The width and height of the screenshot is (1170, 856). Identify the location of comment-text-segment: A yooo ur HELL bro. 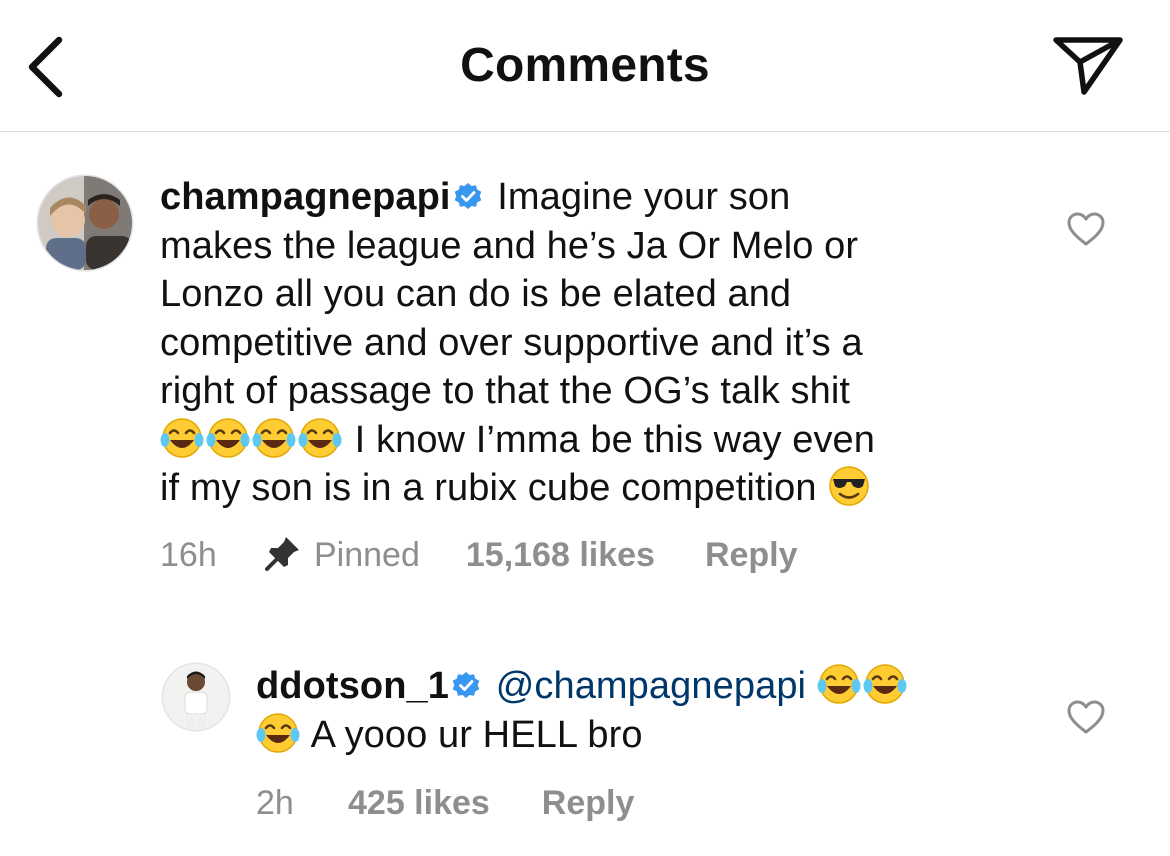
(476, 734).